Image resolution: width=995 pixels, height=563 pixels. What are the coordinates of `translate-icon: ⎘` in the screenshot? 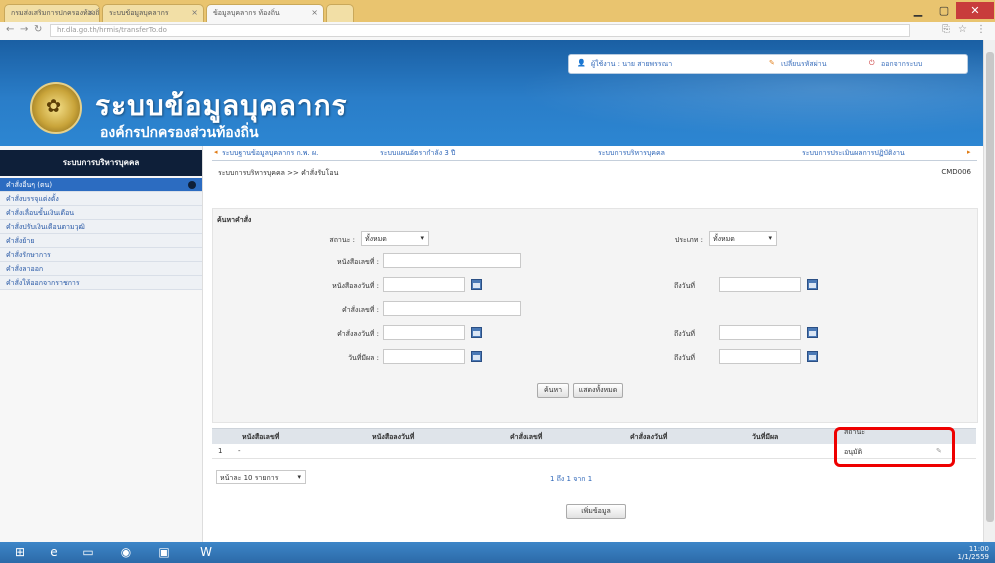 It's located at (946, 29).